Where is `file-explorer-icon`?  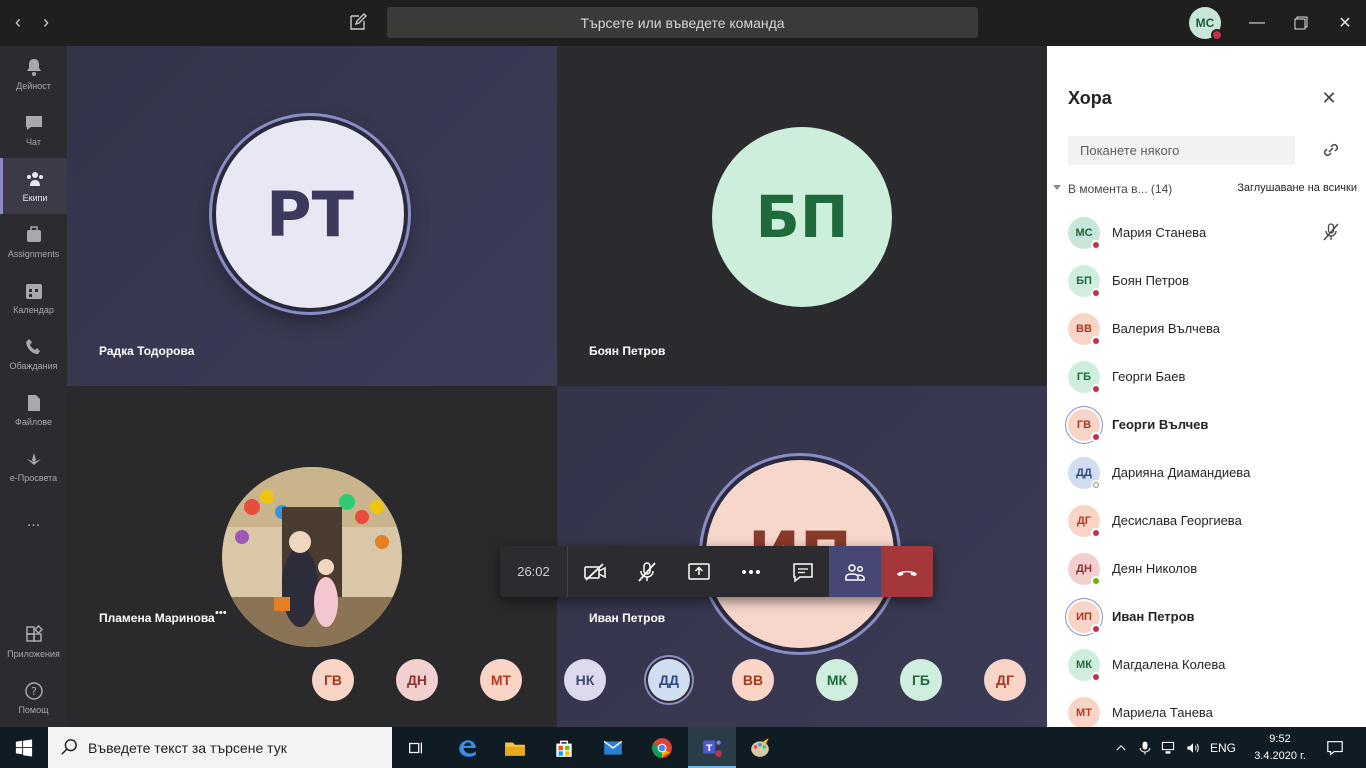
file-explorer-icon is located at coordinates (515, 748).